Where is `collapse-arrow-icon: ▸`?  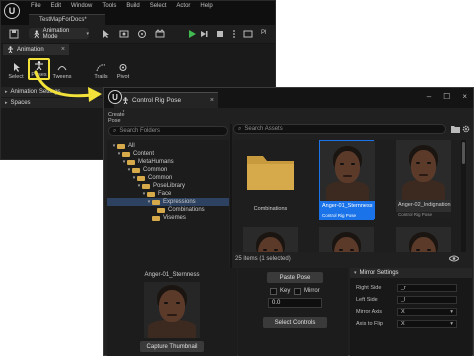 collapse-arrow-icon: ▸ is located at coordinates (6, 92).